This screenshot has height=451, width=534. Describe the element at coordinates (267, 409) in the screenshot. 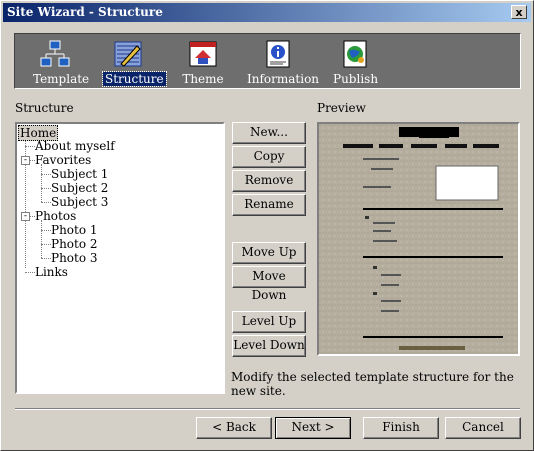

I see `footer-separator` at that location.